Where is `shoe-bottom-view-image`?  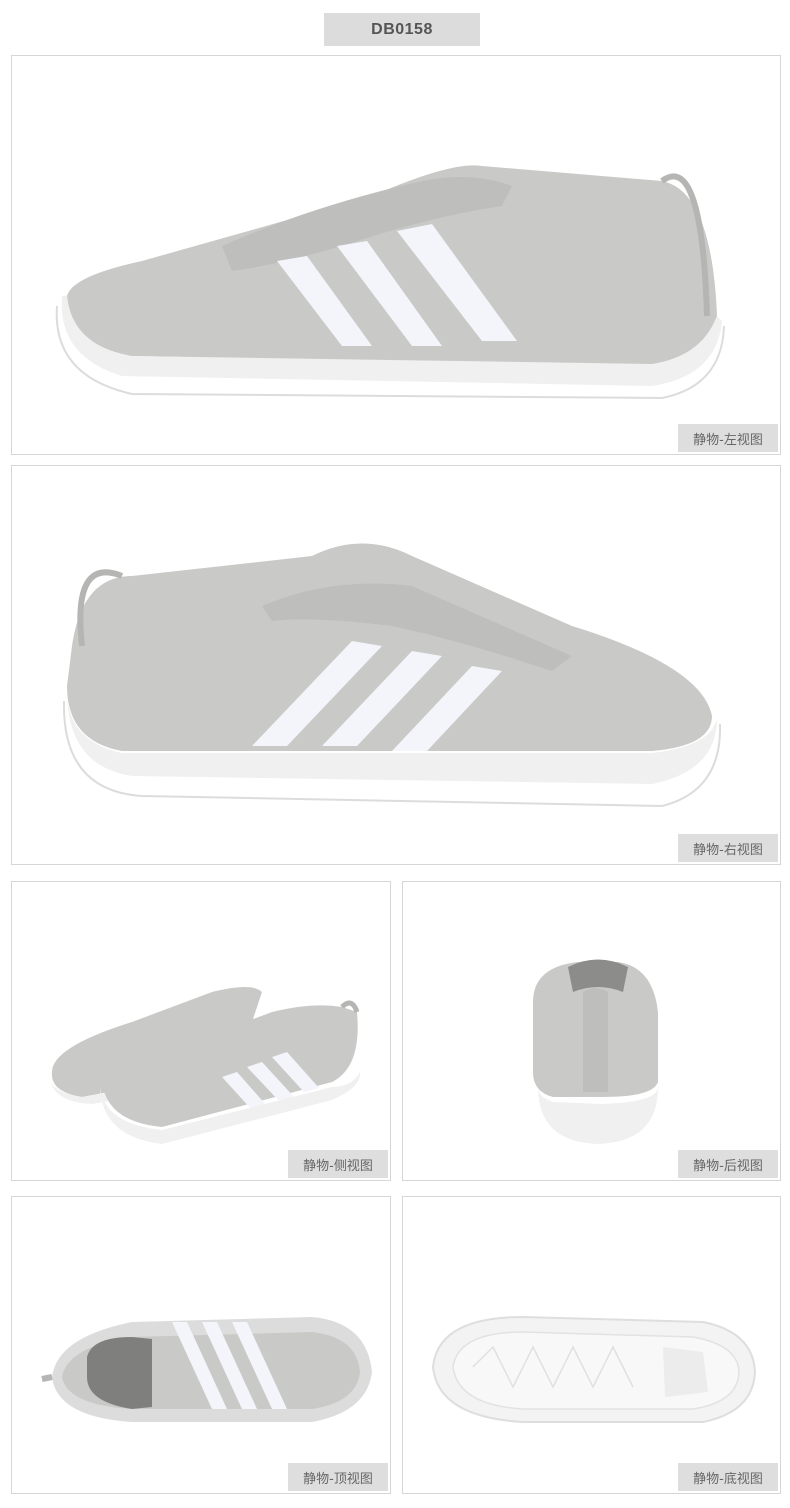 shoe-bottom-view-image is located at coordinates (594, 1369).